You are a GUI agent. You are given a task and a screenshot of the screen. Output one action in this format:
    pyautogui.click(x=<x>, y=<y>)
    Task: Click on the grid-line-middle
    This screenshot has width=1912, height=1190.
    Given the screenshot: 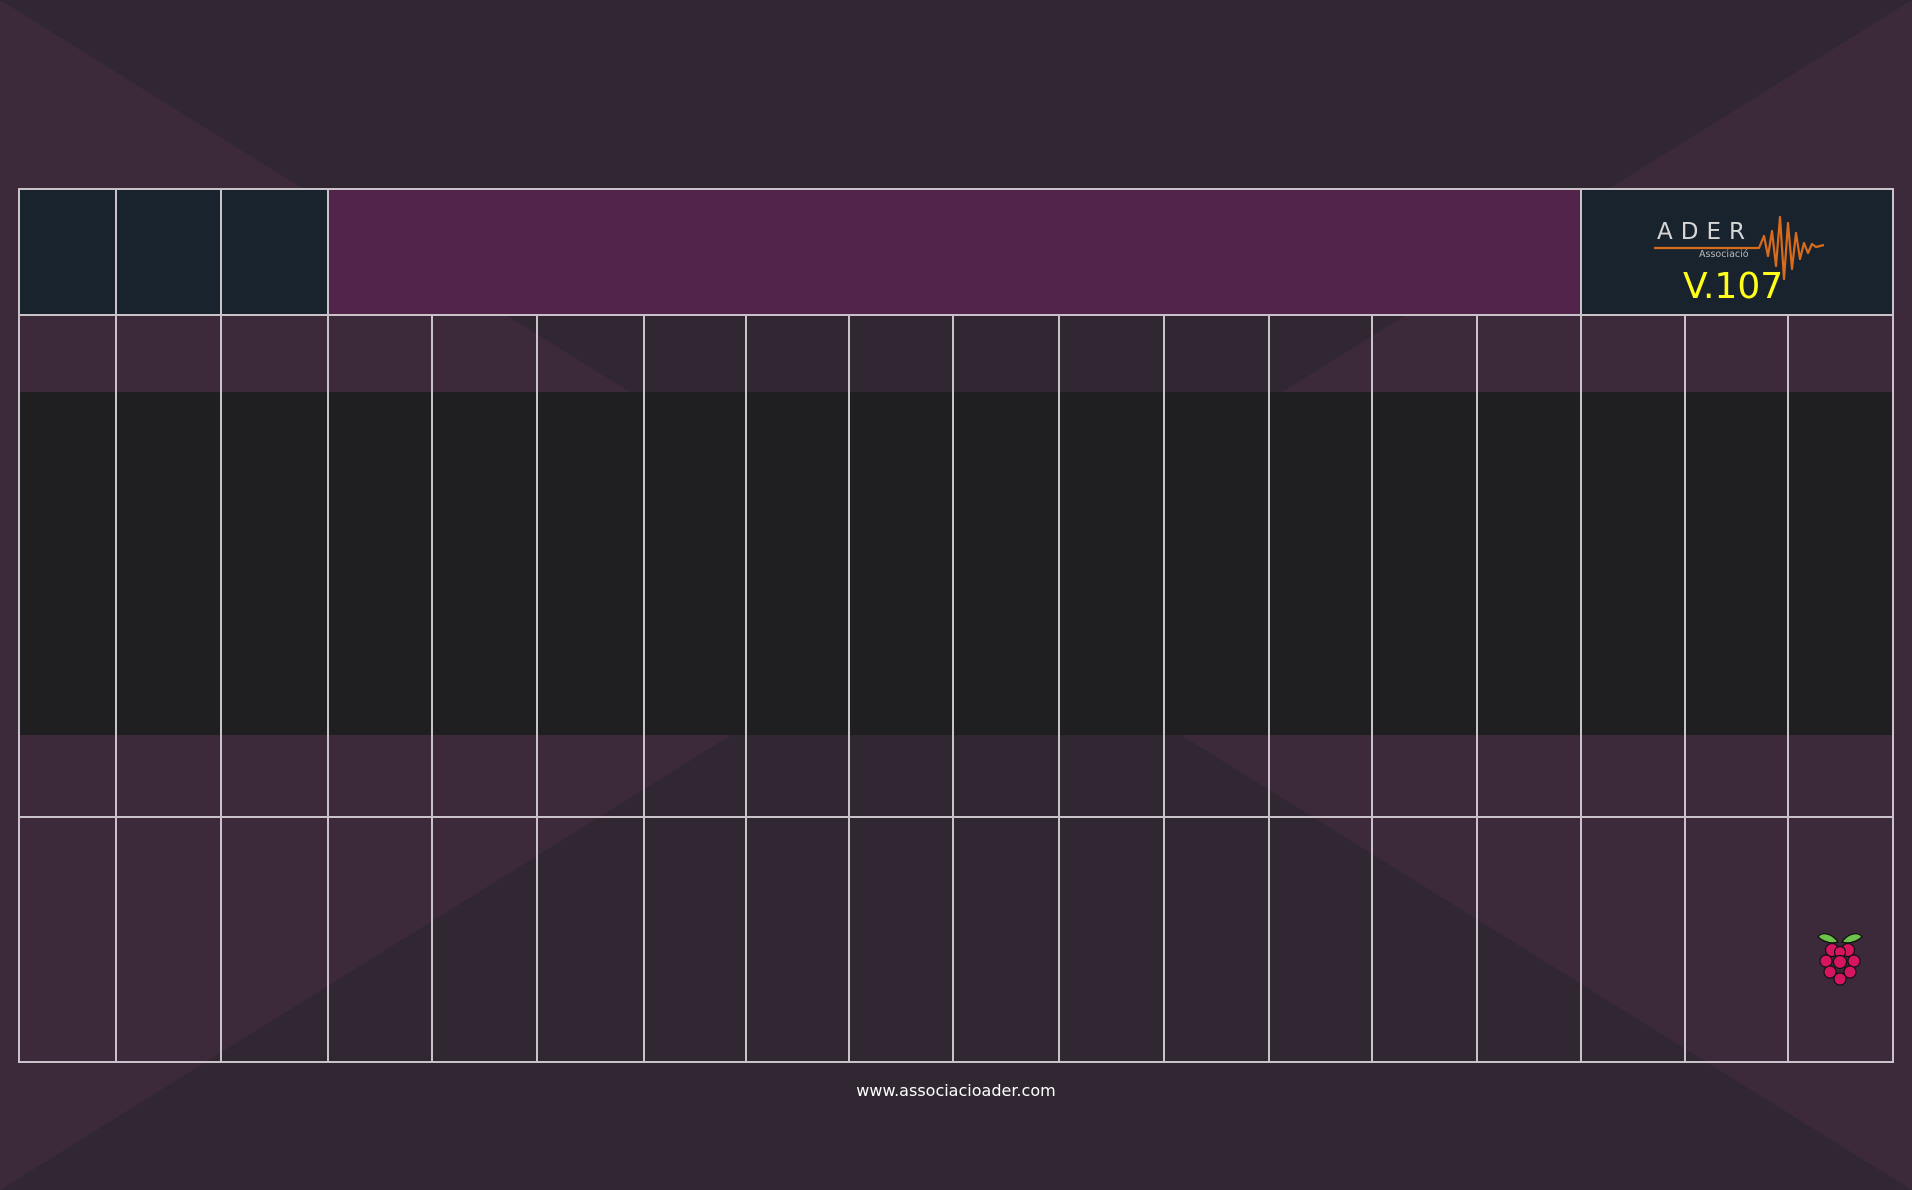 What is the action you would take?
    pyautogui.click(x=956, y=817)
    